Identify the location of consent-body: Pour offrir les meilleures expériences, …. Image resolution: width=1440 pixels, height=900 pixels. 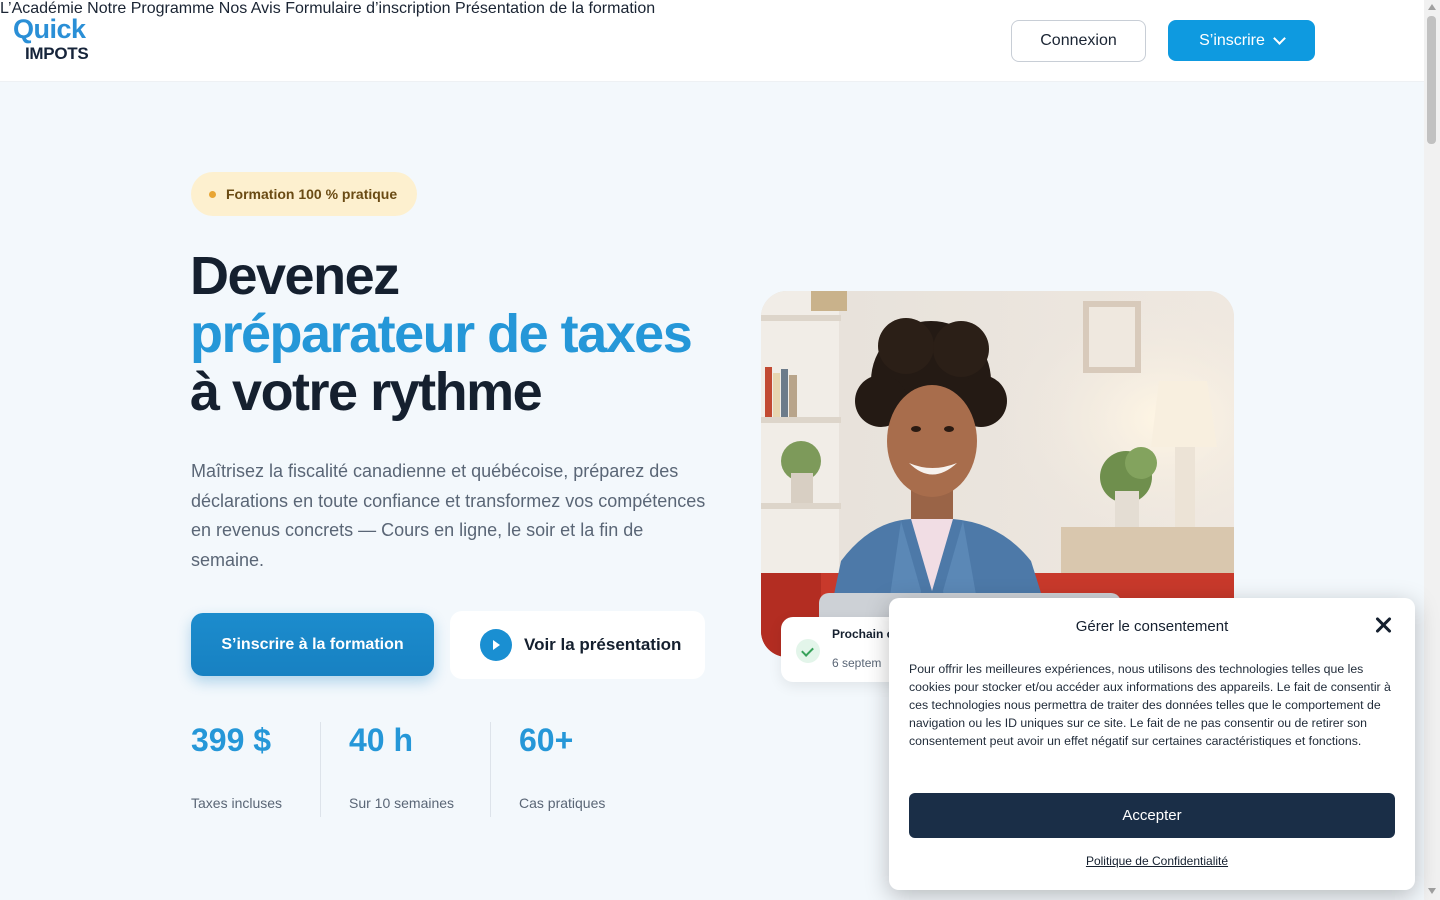
(1150, 705).